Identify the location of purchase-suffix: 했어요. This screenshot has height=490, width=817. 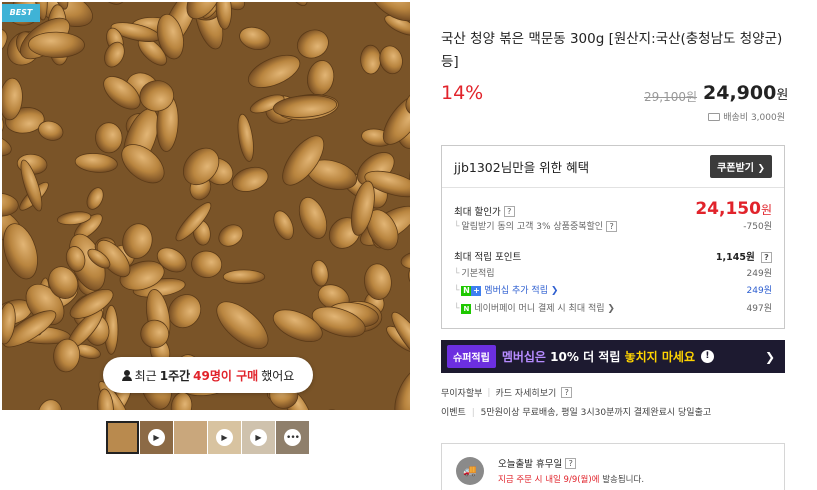
(278, 375).